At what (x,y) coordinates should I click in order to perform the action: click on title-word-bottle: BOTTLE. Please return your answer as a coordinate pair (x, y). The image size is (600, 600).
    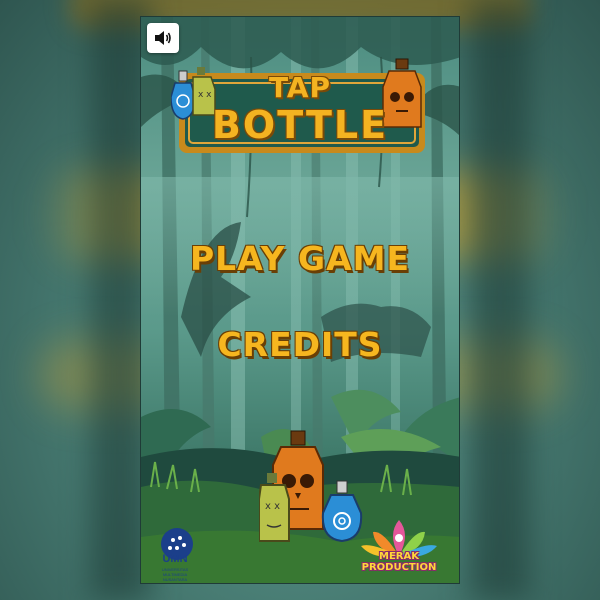
    Looking at the image, I should click on (300, 125).